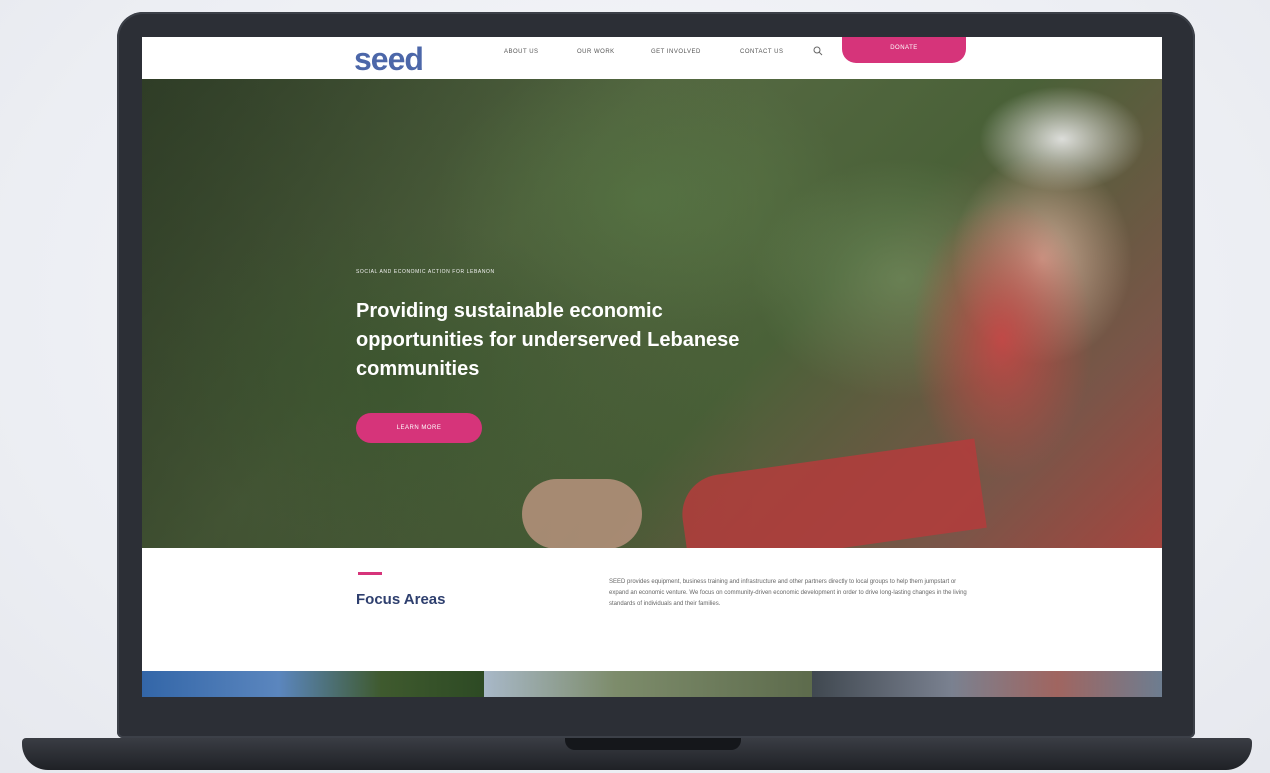 Image resolution: width=1270 pixels, height=773 pixels. I want to click on nav-link-our-work: OUR WORK, so click(596, 52).